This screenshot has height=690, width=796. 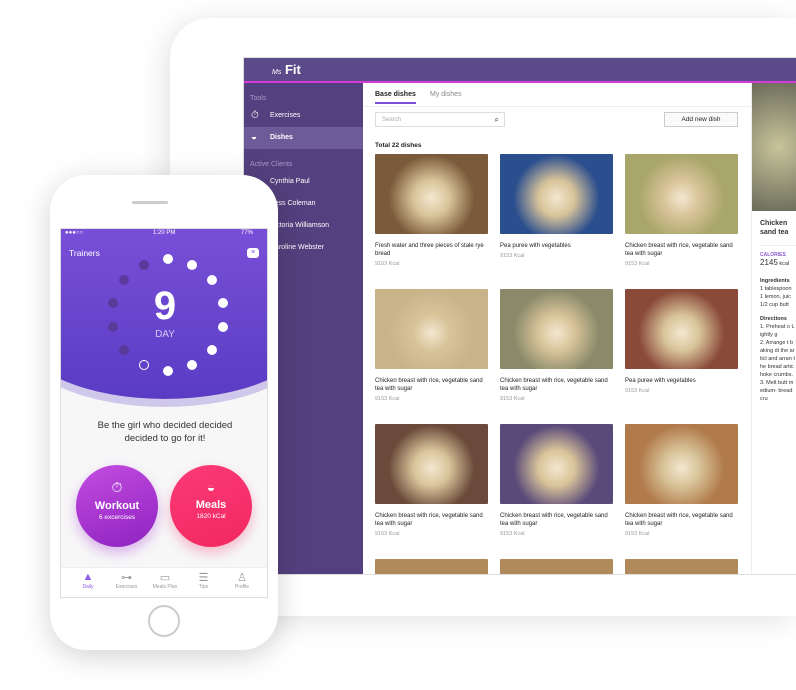 What do you see at coordinates (557, 95) in the screenshot?
I see `tabs: Base dishes My dishes` at bounding box center [557, 95].